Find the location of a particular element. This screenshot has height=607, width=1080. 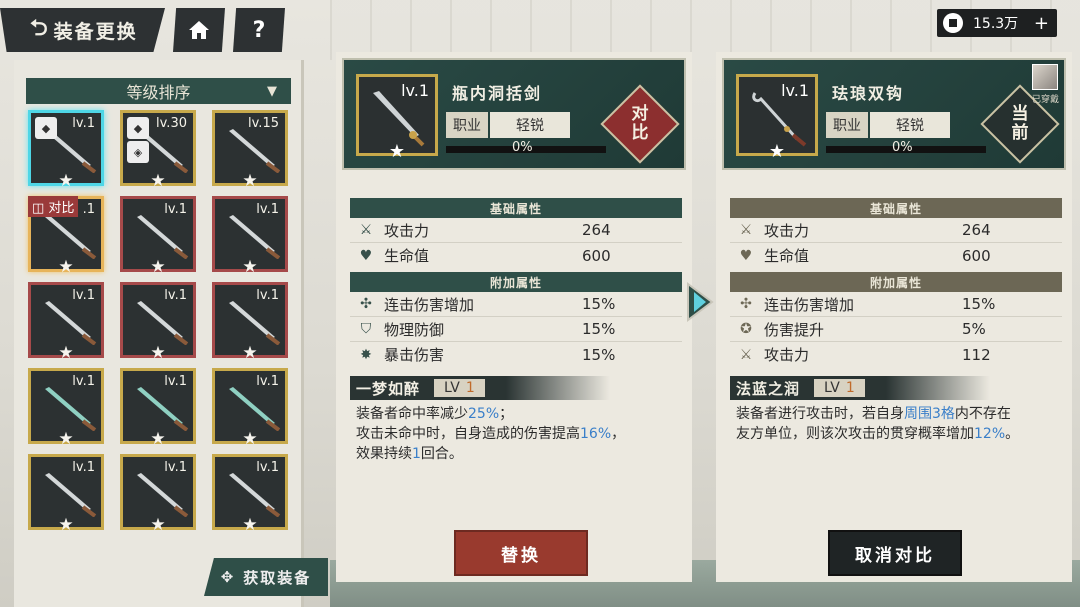

skill-text: ， is located at coordinates (618, 434).